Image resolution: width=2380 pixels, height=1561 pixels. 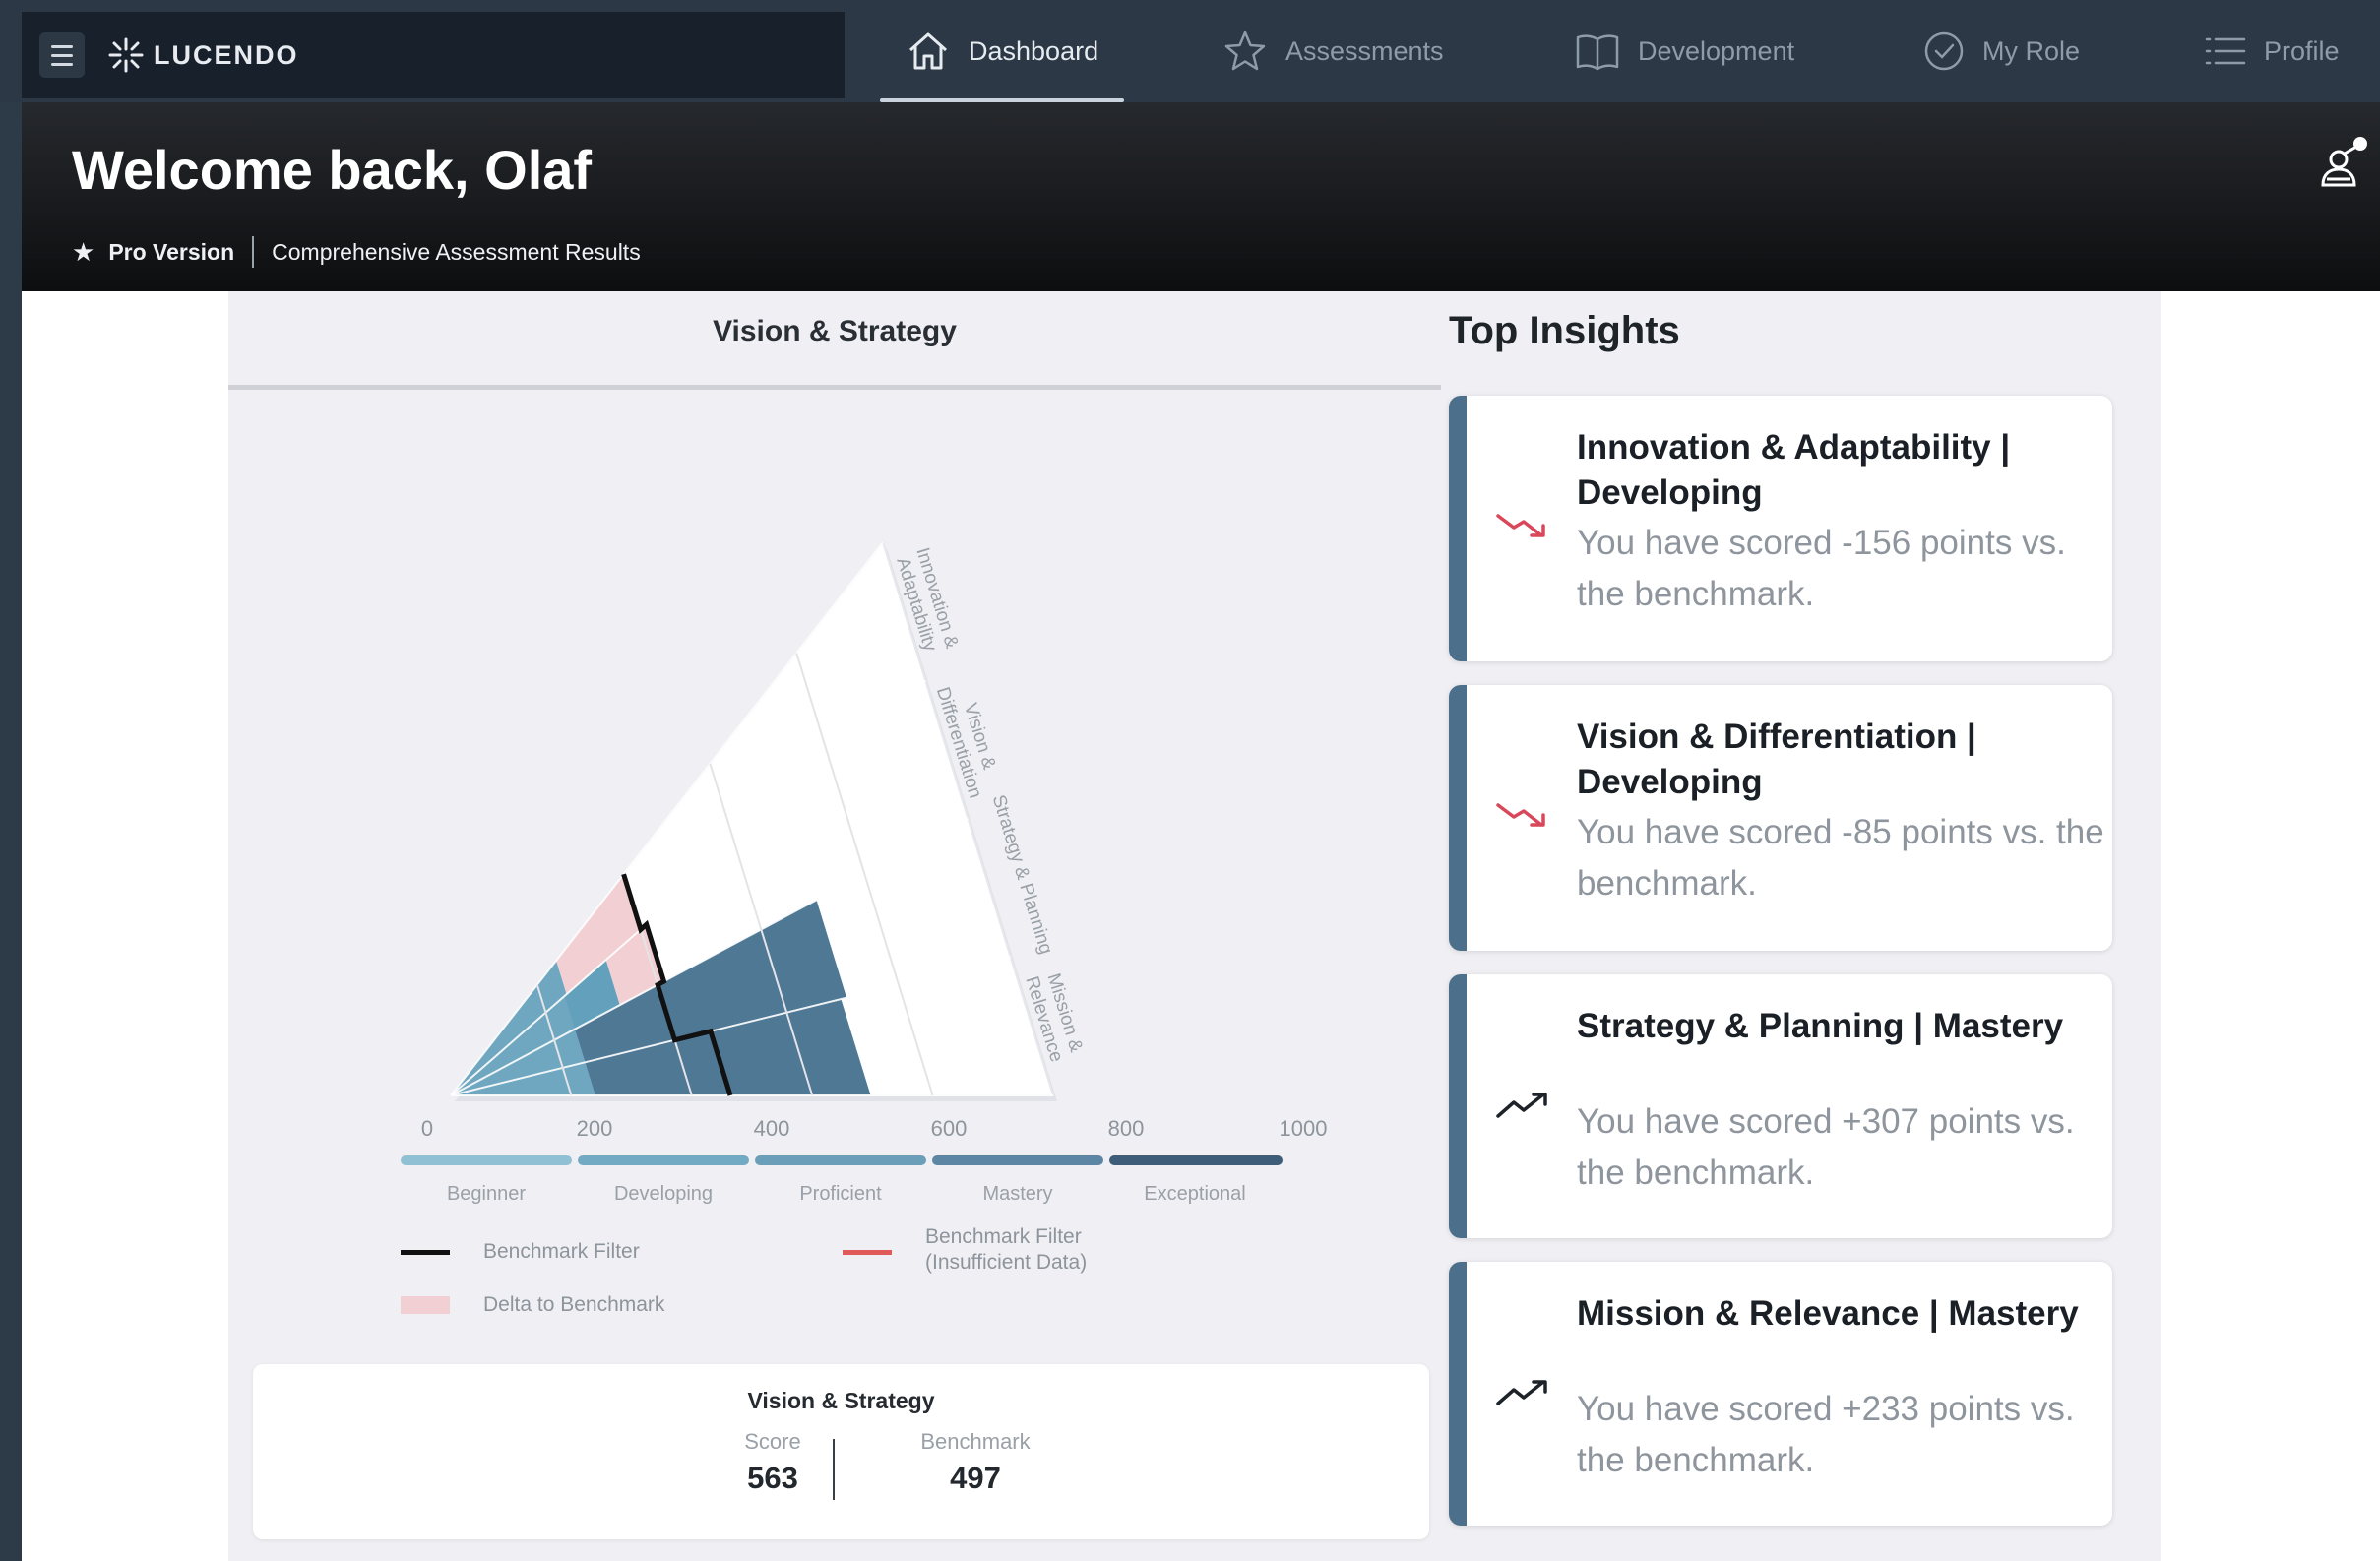 What do you see at coordinates (126, 55) in the screenshot?
I see `lucendo-logo-icon` at bounding box center [126, 55].